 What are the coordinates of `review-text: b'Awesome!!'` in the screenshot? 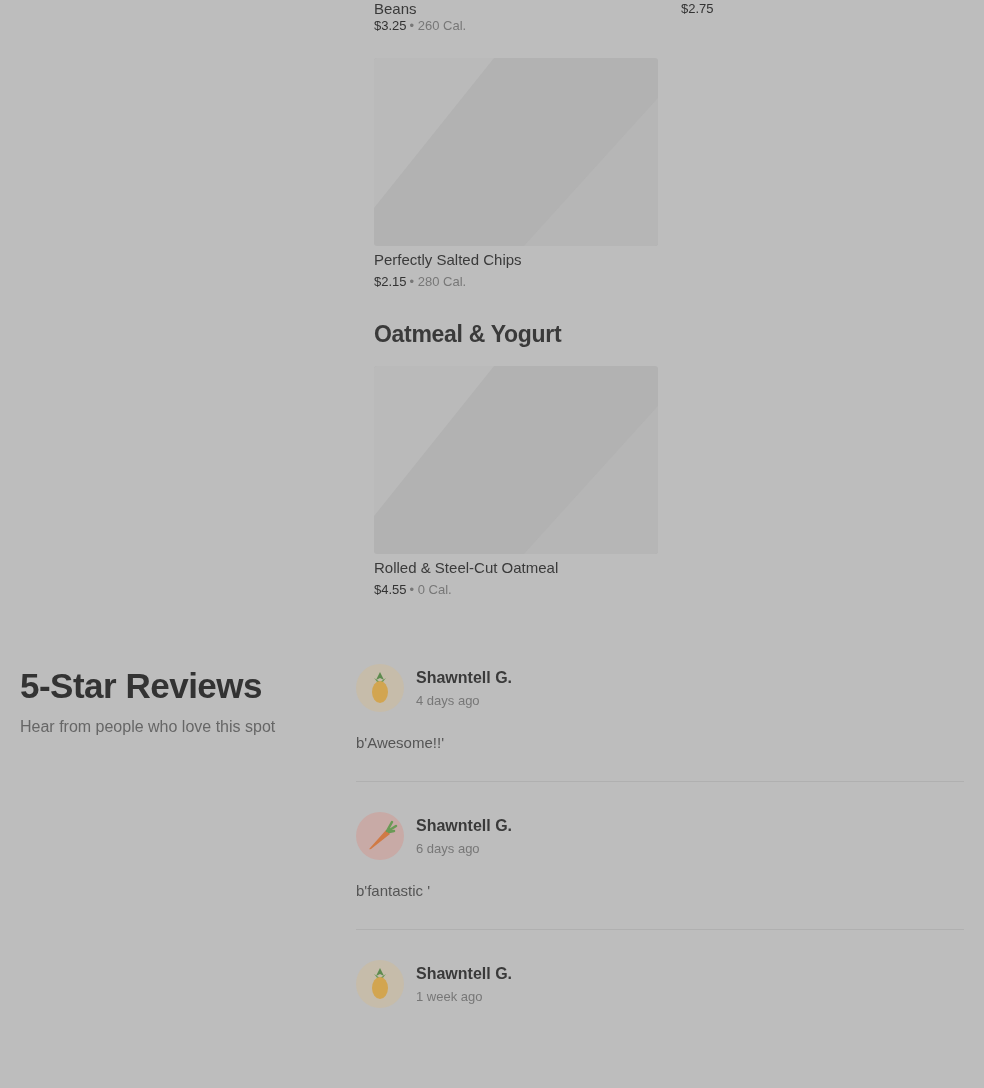 It's located at (400, 742).